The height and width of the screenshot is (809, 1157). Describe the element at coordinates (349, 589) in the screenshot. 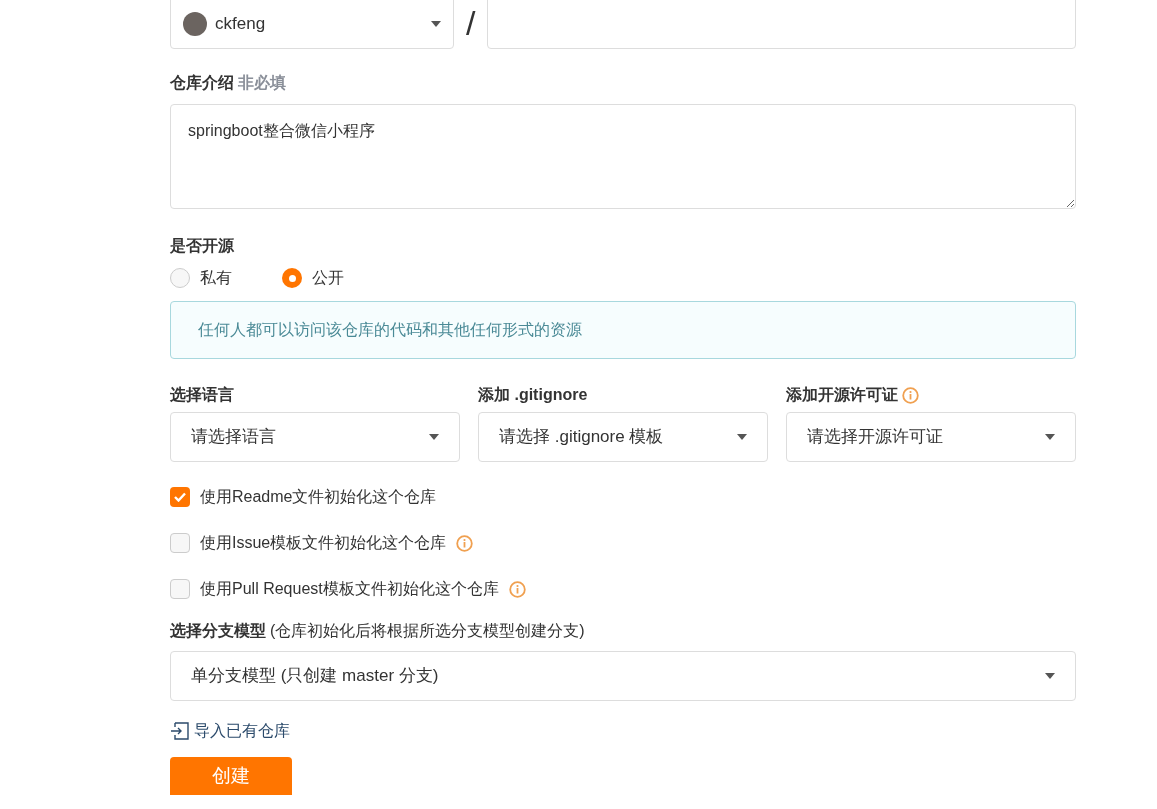

I see `checkbox-label: 使用Pull Request模板文件初始化这个仓库` at that location.